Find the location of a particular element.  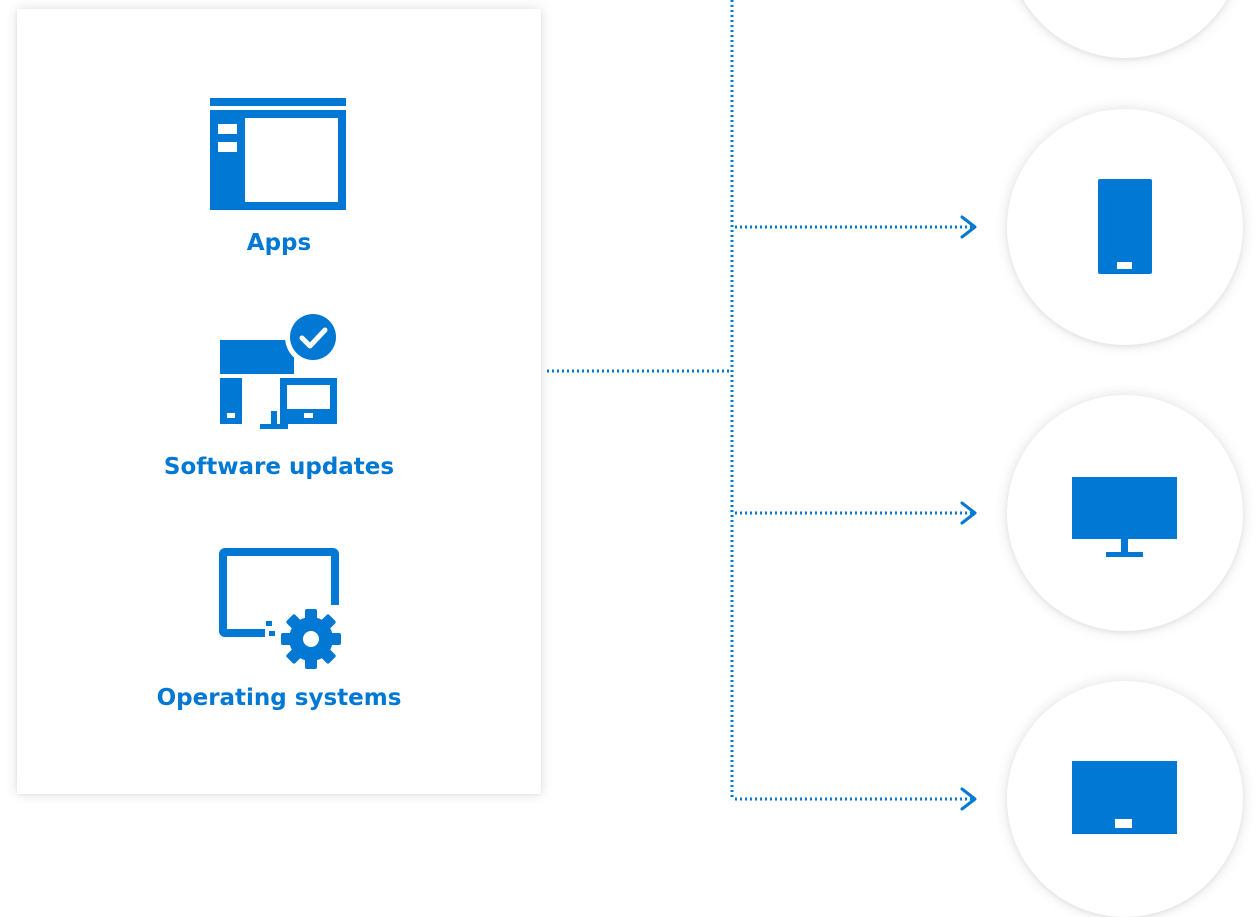

phone-icon is located at coordinates (1125, 226).